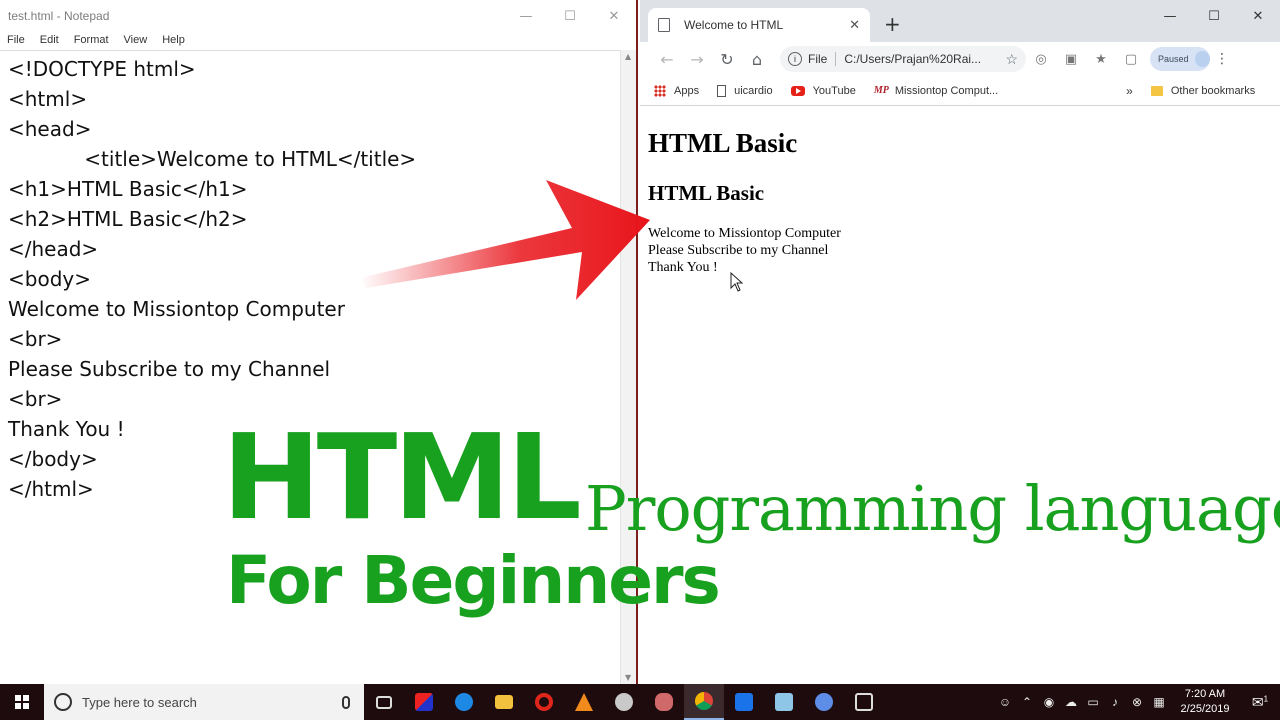 This screenshot has width=1280, height=720. Describe the element at coordinates (834, 90) in the screenshot. I see `bookmark-label: YouTube` at that location.